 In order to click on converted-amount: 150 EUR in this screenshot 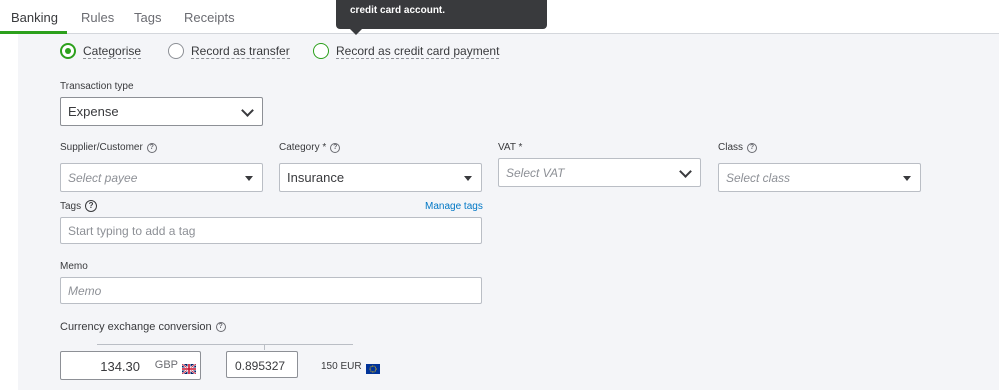, I will do `click(341, 366)`.